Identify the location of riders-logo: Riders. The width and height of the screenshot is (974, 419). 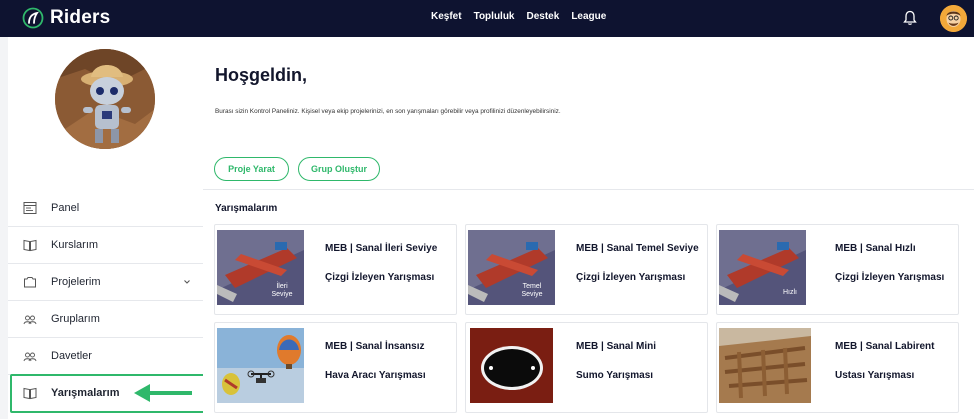
(66, 18).